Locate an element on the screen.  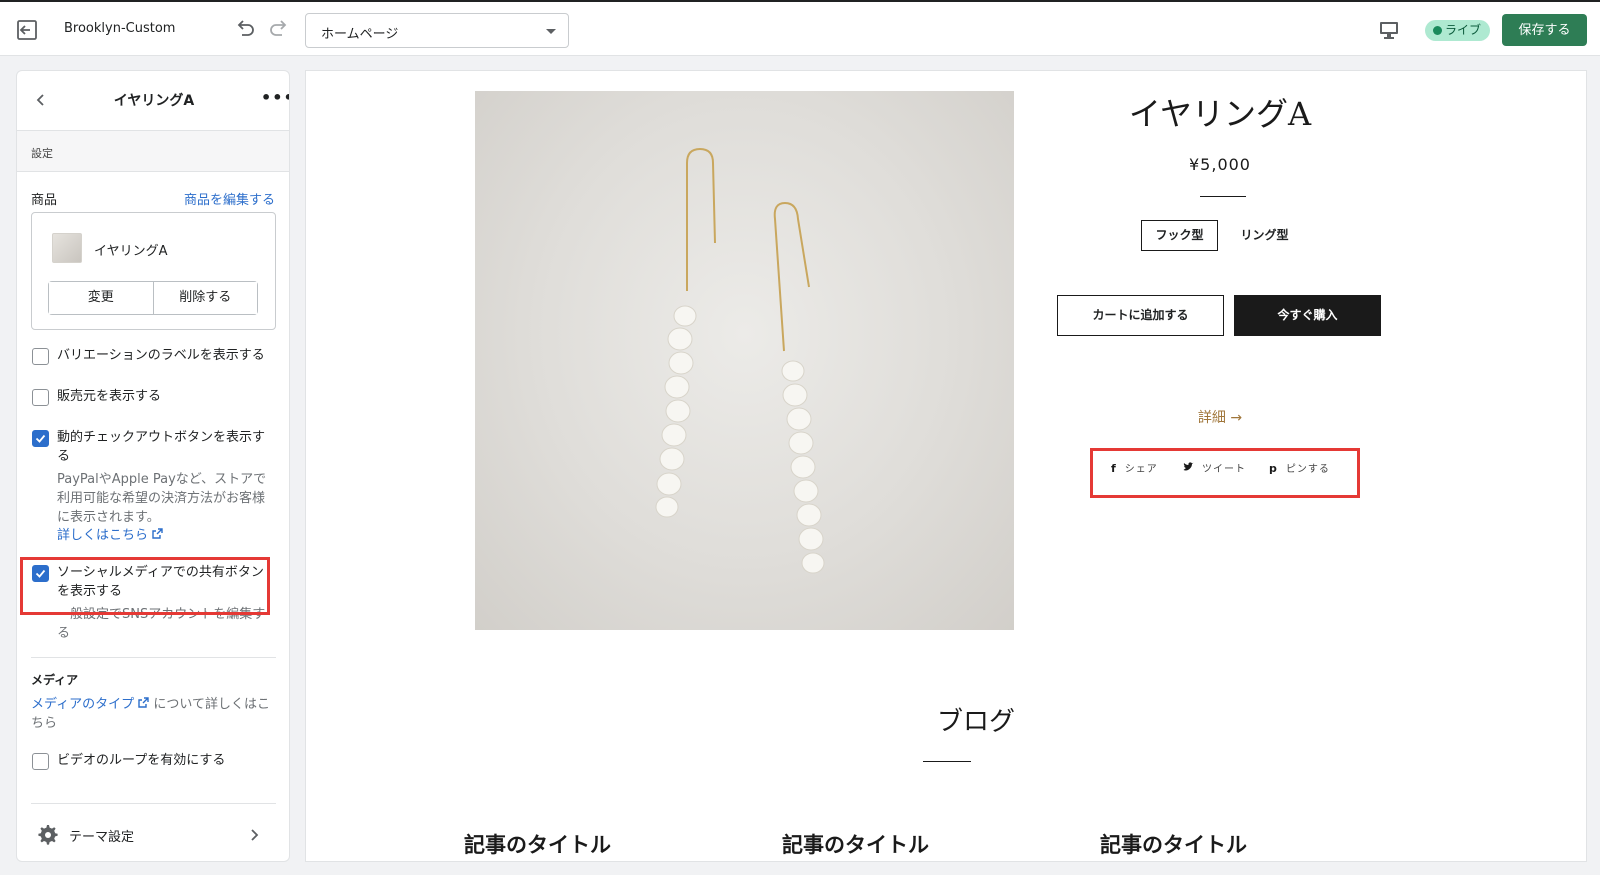
theme-name: Brooklyn-Custom is located at coordinates (120, 28).